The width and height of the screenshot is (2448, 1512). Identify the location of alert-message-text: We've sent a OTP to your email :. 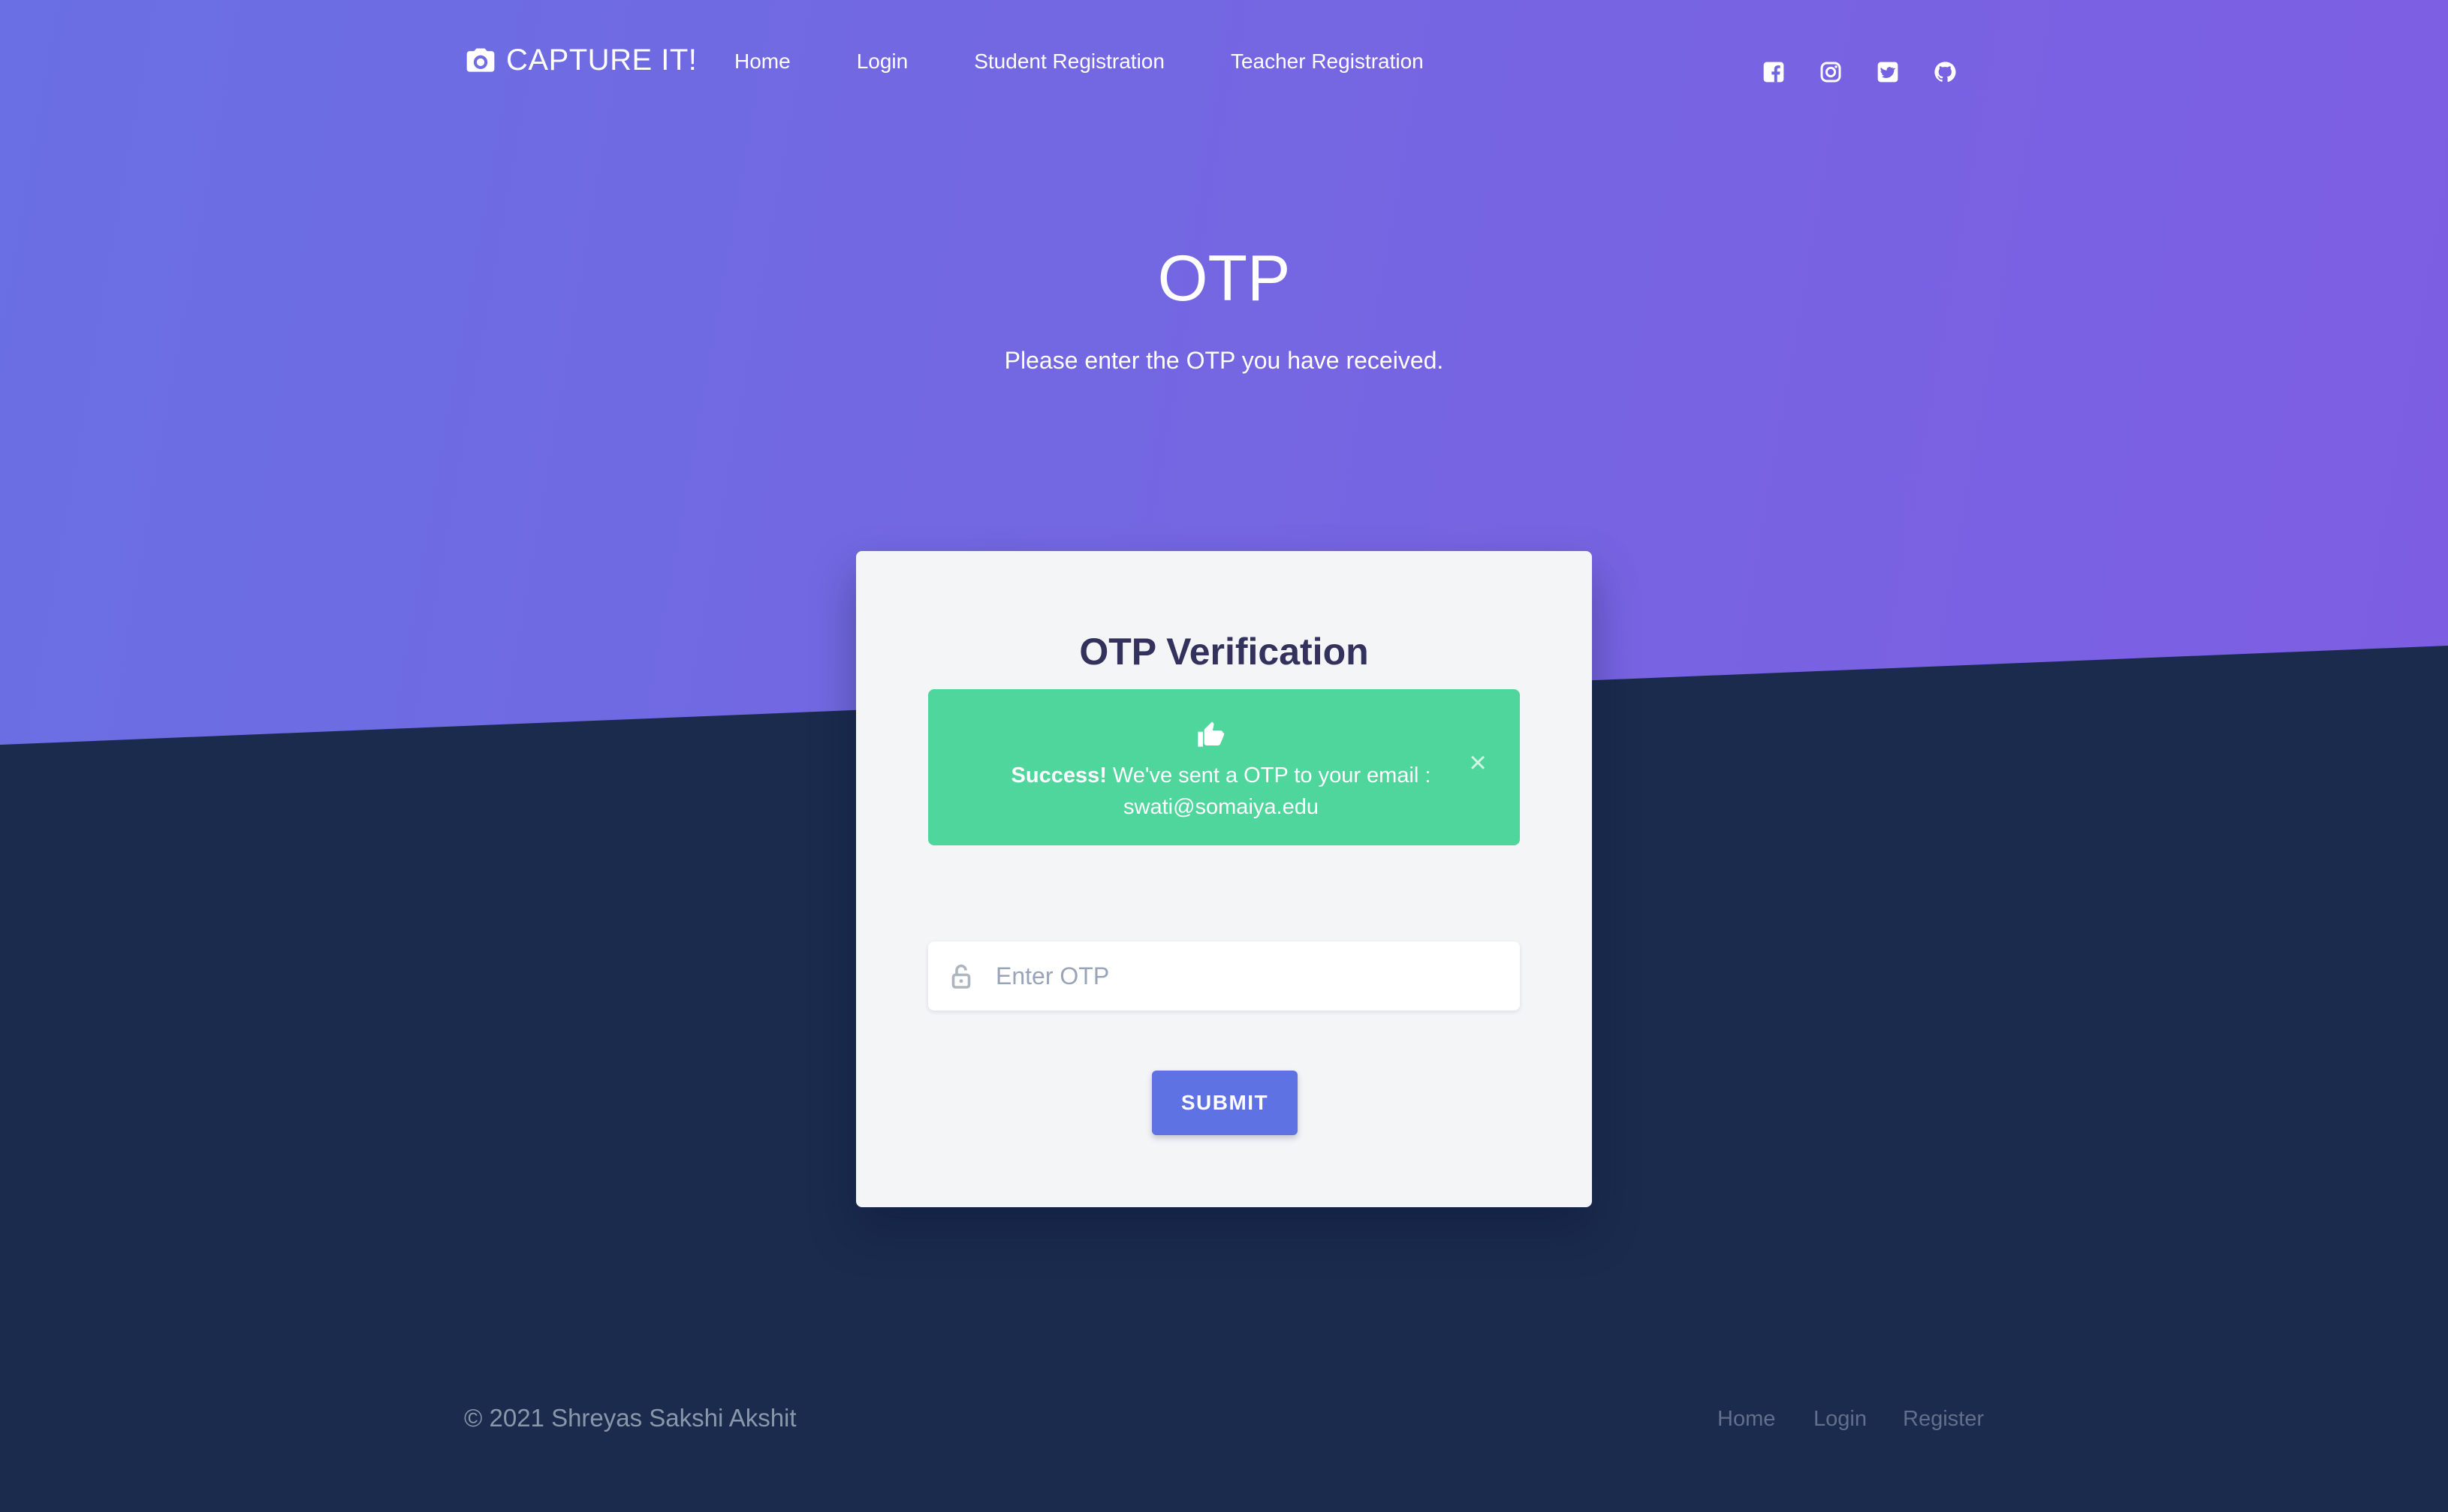
(1268, 776).